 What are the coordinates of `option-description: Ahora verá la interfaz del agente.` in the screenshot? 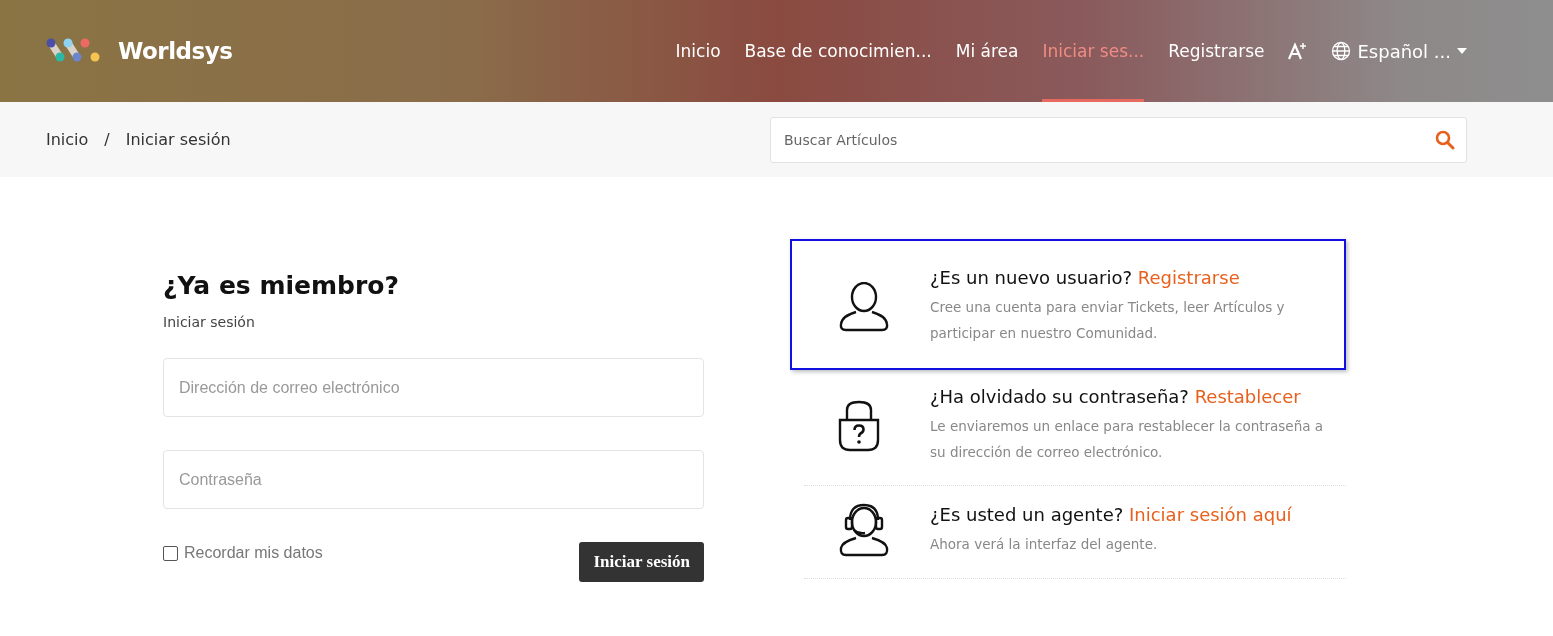 It's located at (1044, 544).